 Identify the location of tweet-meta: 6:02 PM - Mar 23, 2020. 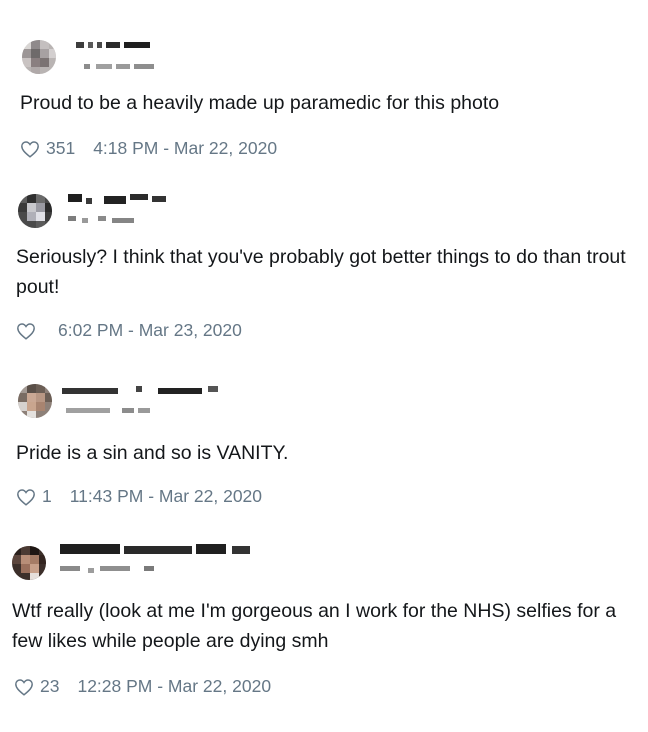
(129, 330).